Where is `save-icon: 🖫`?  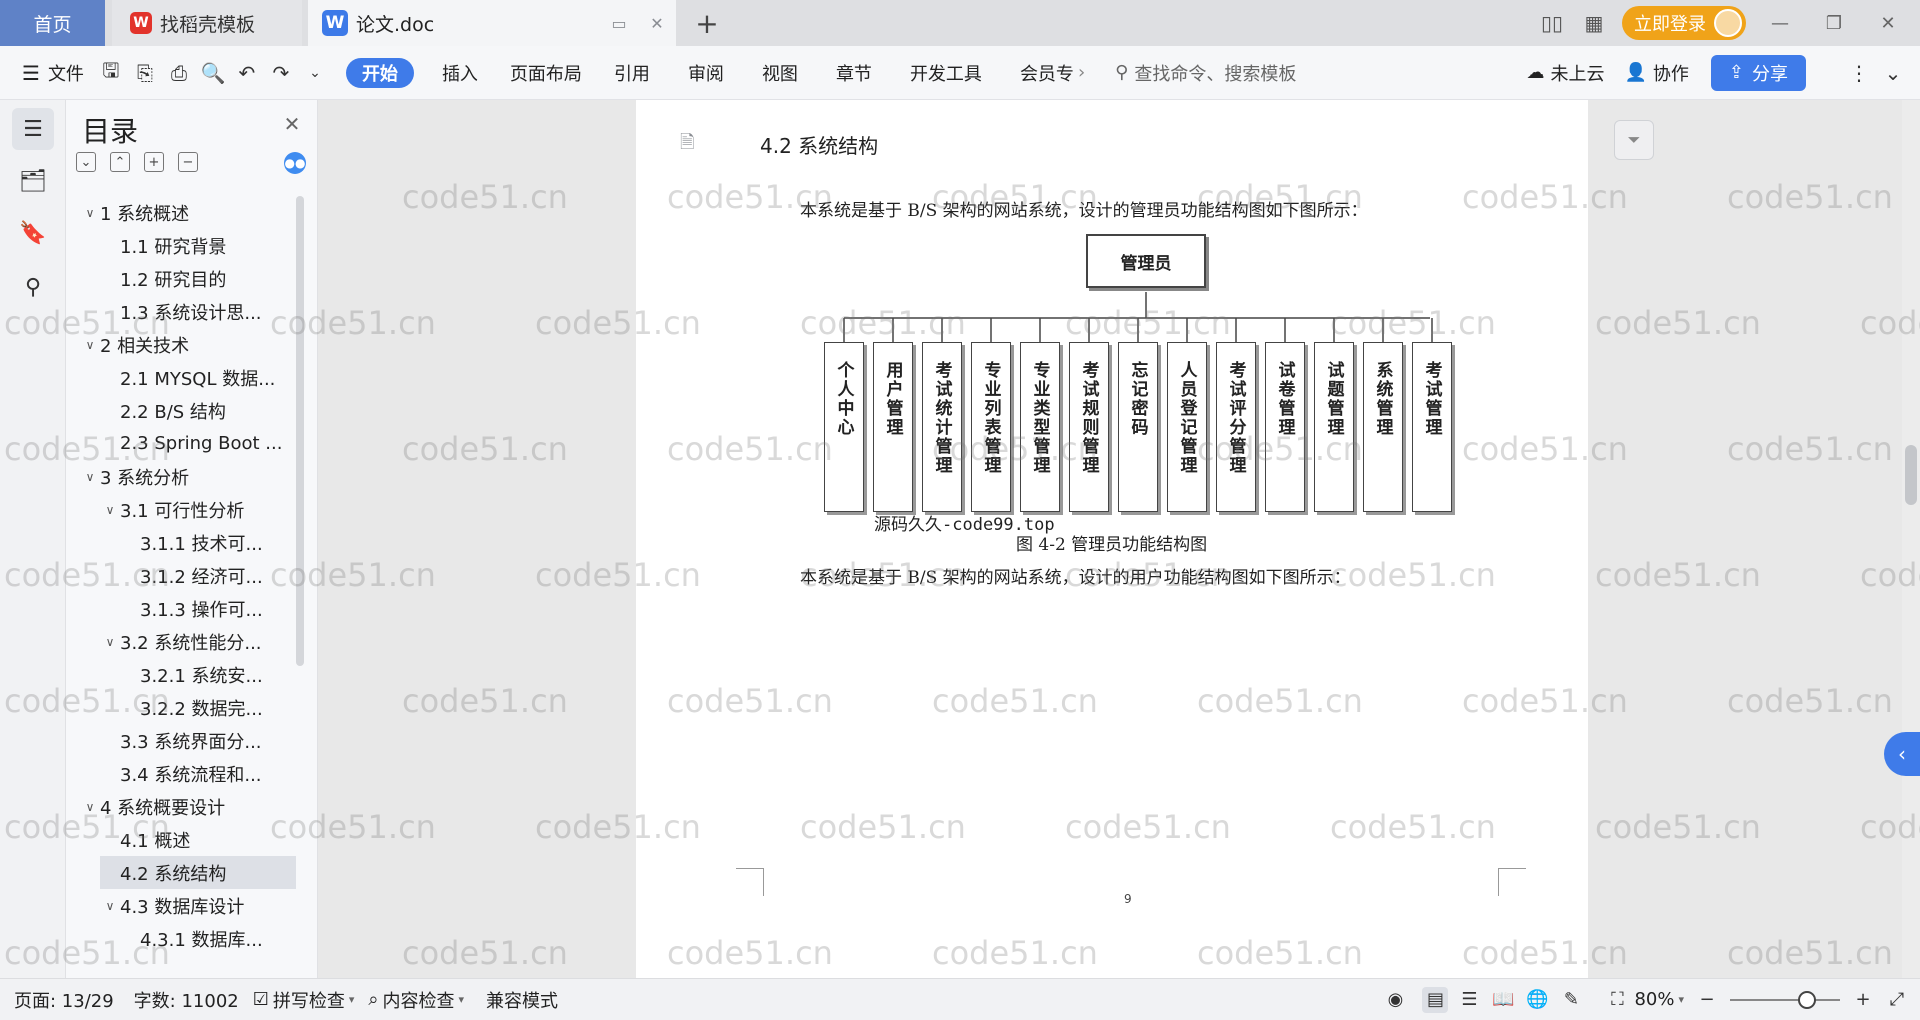 save-icon: 🖫 is located at coordinates (111, 73).